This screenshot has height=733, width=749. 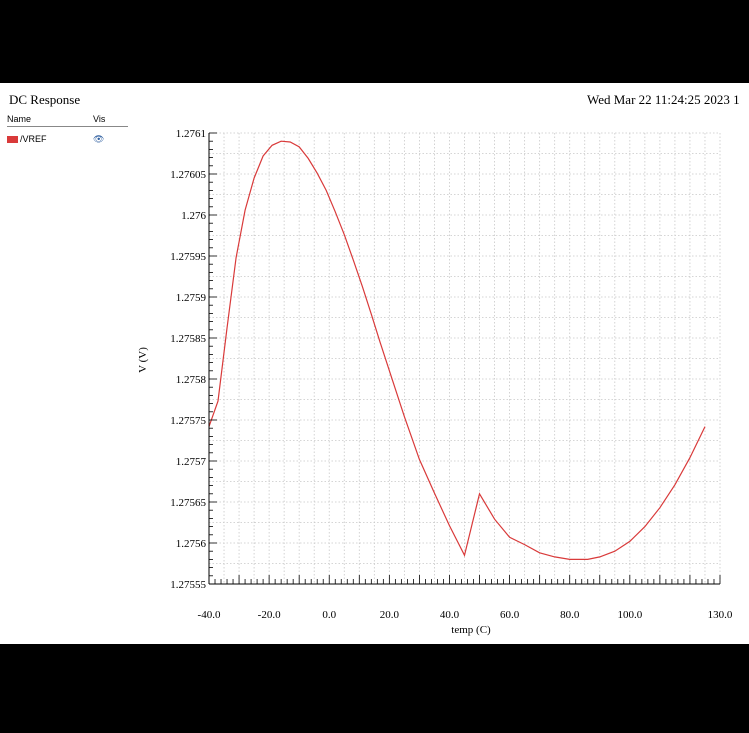 I want to click on y-tick-label: 1.2759, so click(x=191, y=298).